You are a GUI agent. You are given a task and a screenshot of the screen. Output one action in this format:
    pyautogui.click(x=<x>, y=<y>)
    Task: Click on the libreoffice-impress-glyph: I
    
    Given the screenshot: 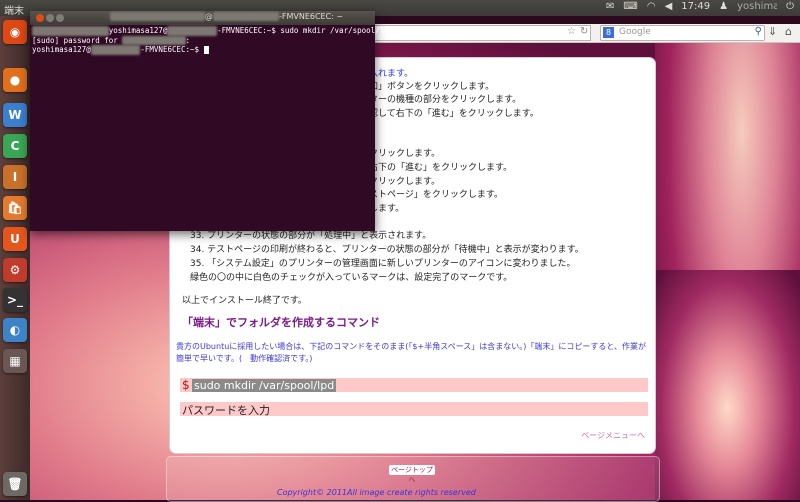 What is the action you would take?
    pyautogui.click(x=15, y=177)
    